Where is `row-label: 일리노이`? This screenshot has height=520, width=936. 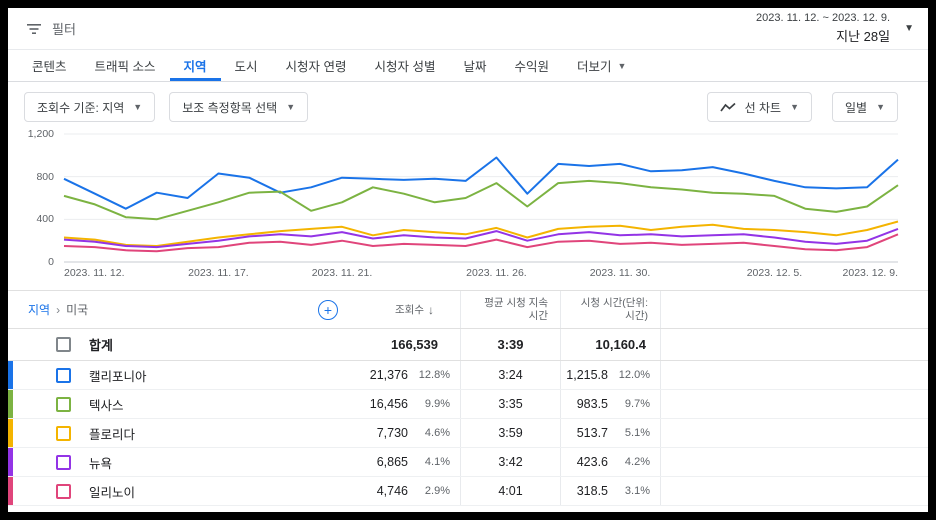 row-label: 일리노이 is located at coordinates (112, 492).